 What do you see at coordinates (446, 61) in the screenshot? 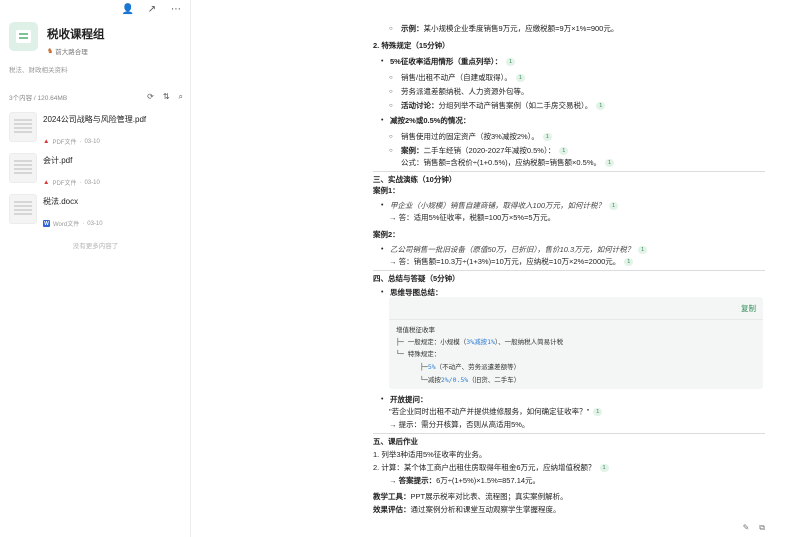
I see `bullet-text: 5%征收率适用情形（重点列举）：` at bounding box center [446, 61].